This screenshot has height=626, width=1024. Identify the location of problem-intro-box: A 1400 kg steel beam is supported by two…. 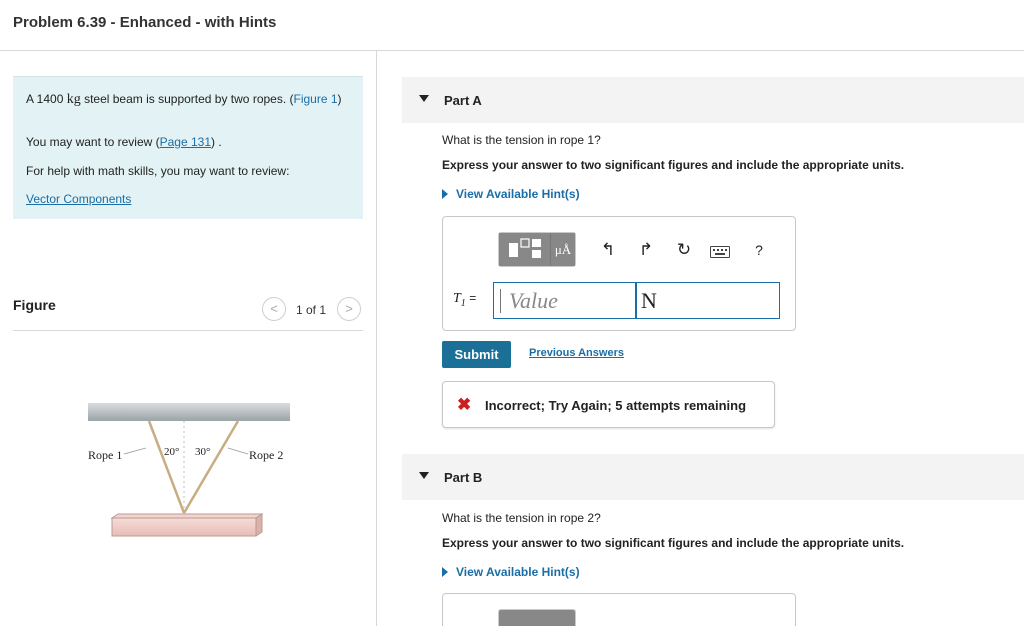
(188, 147).